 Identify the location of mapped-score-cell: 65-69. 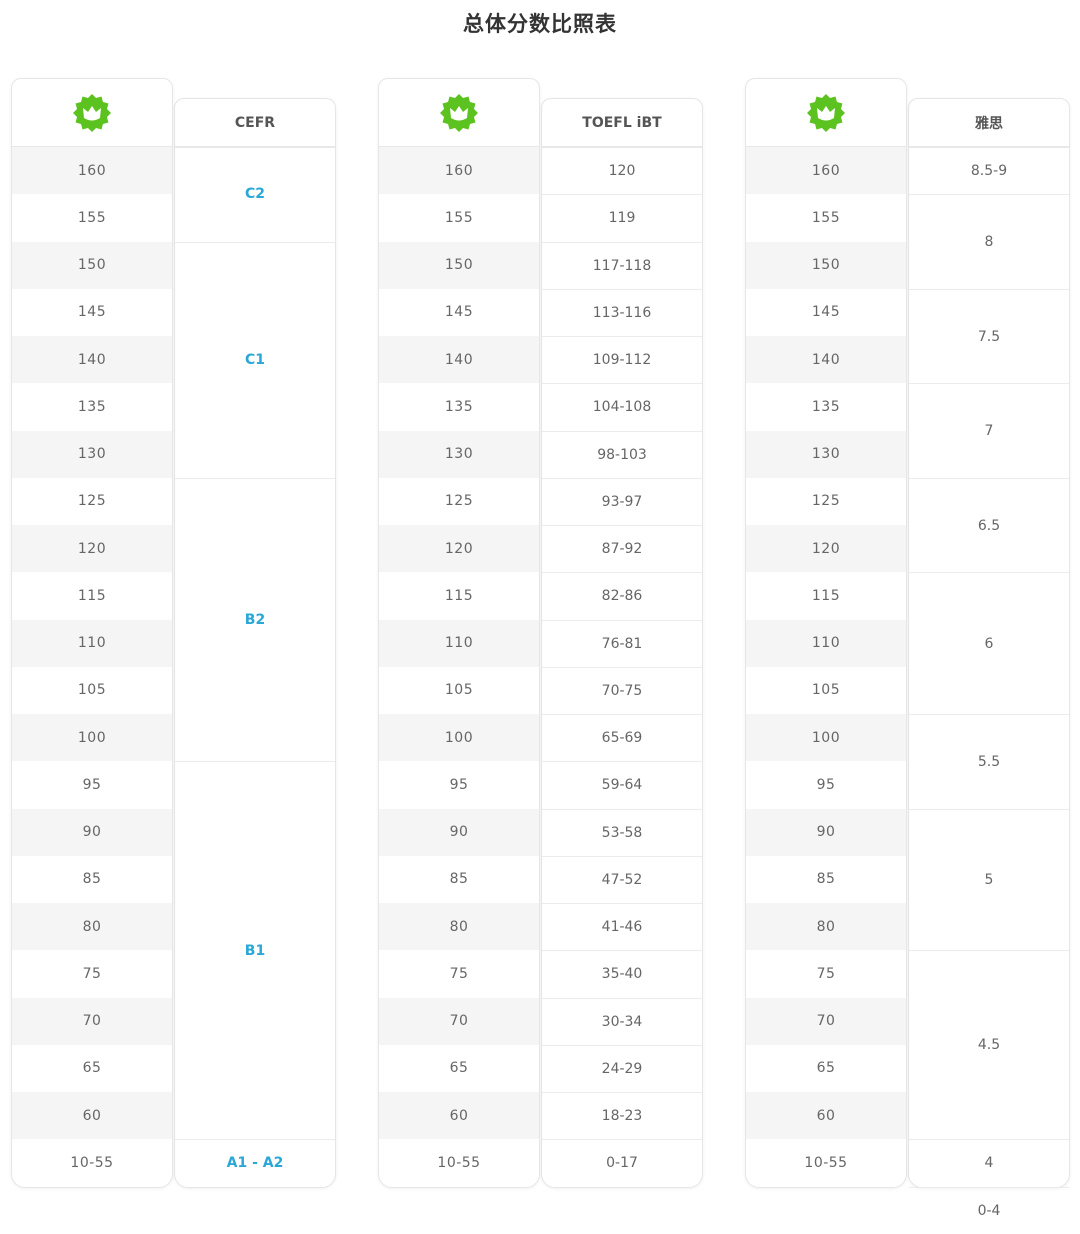
(622, 737).